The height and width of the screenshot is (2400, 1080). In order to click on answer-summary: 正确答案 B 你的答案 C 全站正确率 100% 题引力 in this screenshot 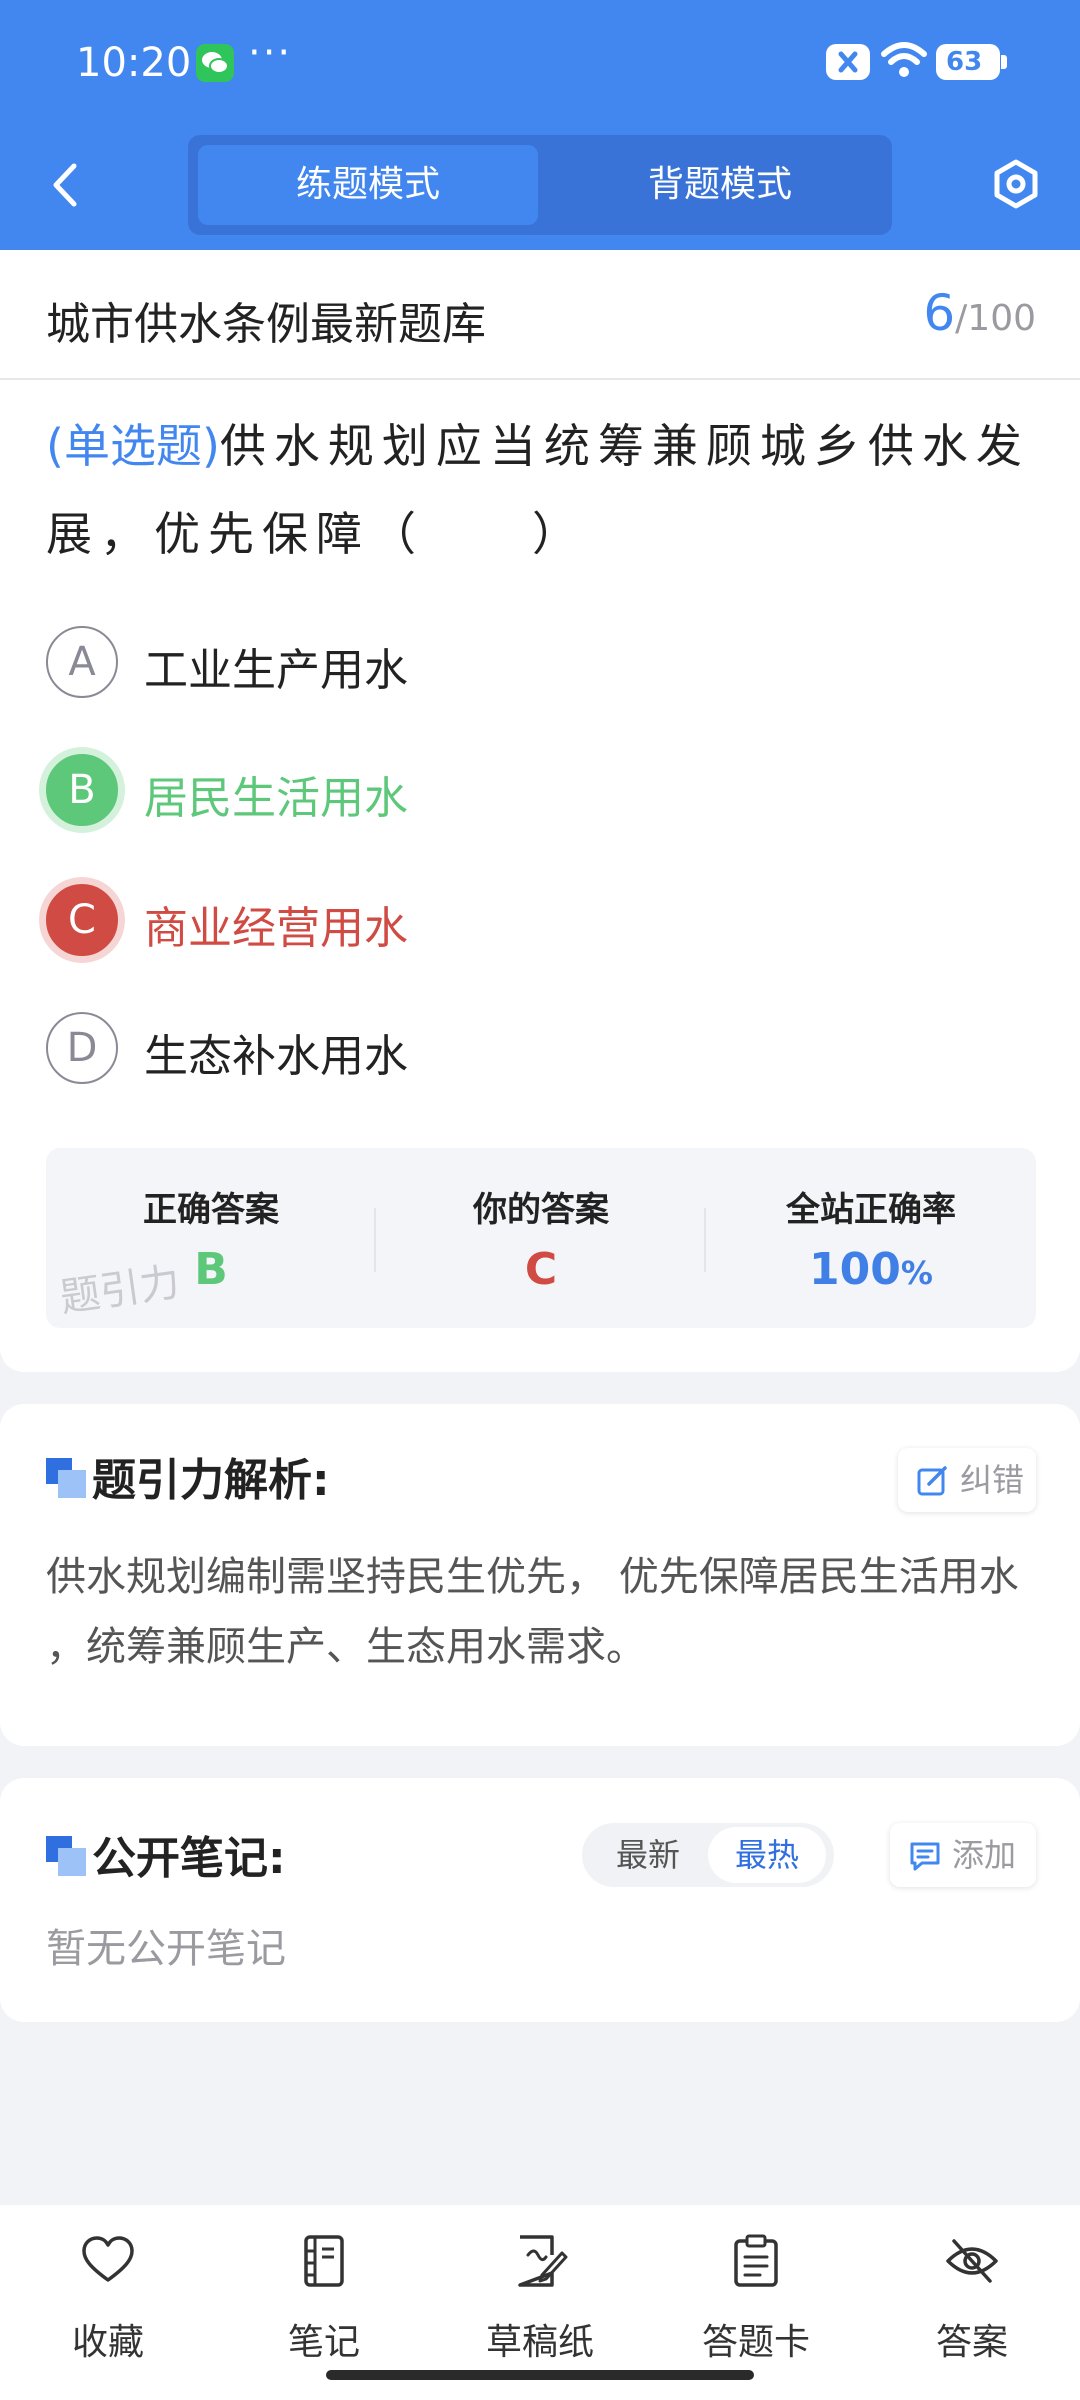, I will do `click(541, 1238)`.